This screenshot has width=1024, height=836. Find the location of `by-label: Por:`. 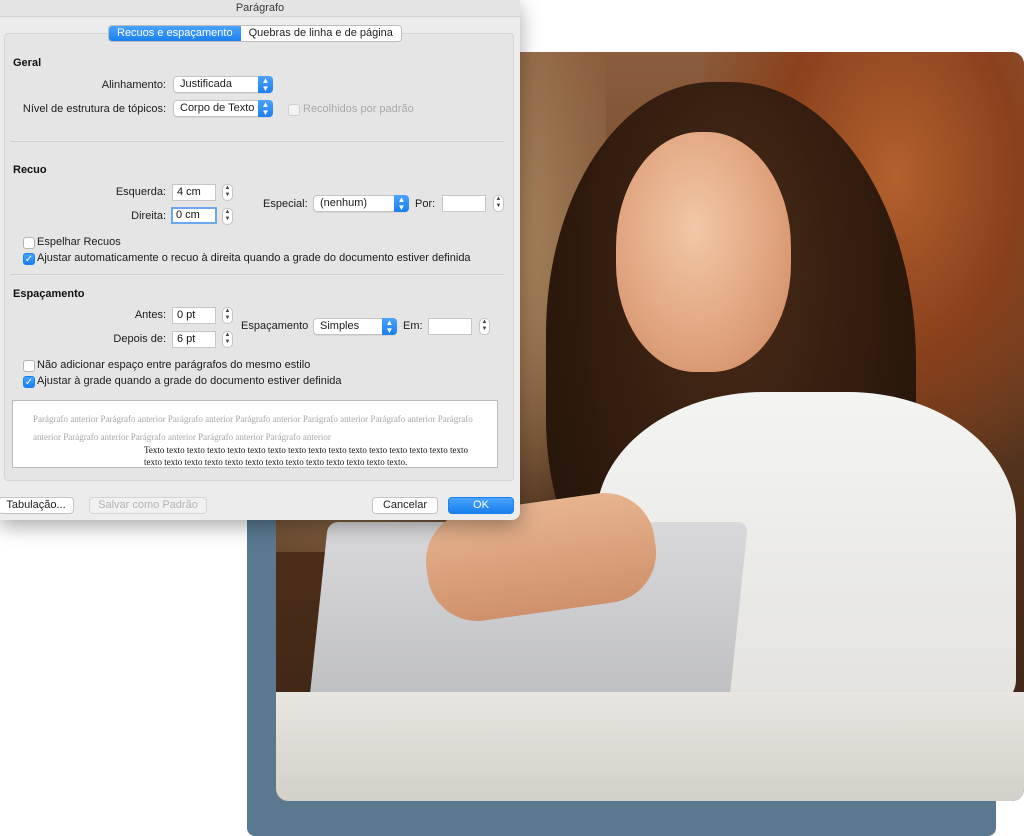

by-label: Por: is located at coordinates (425, 204).